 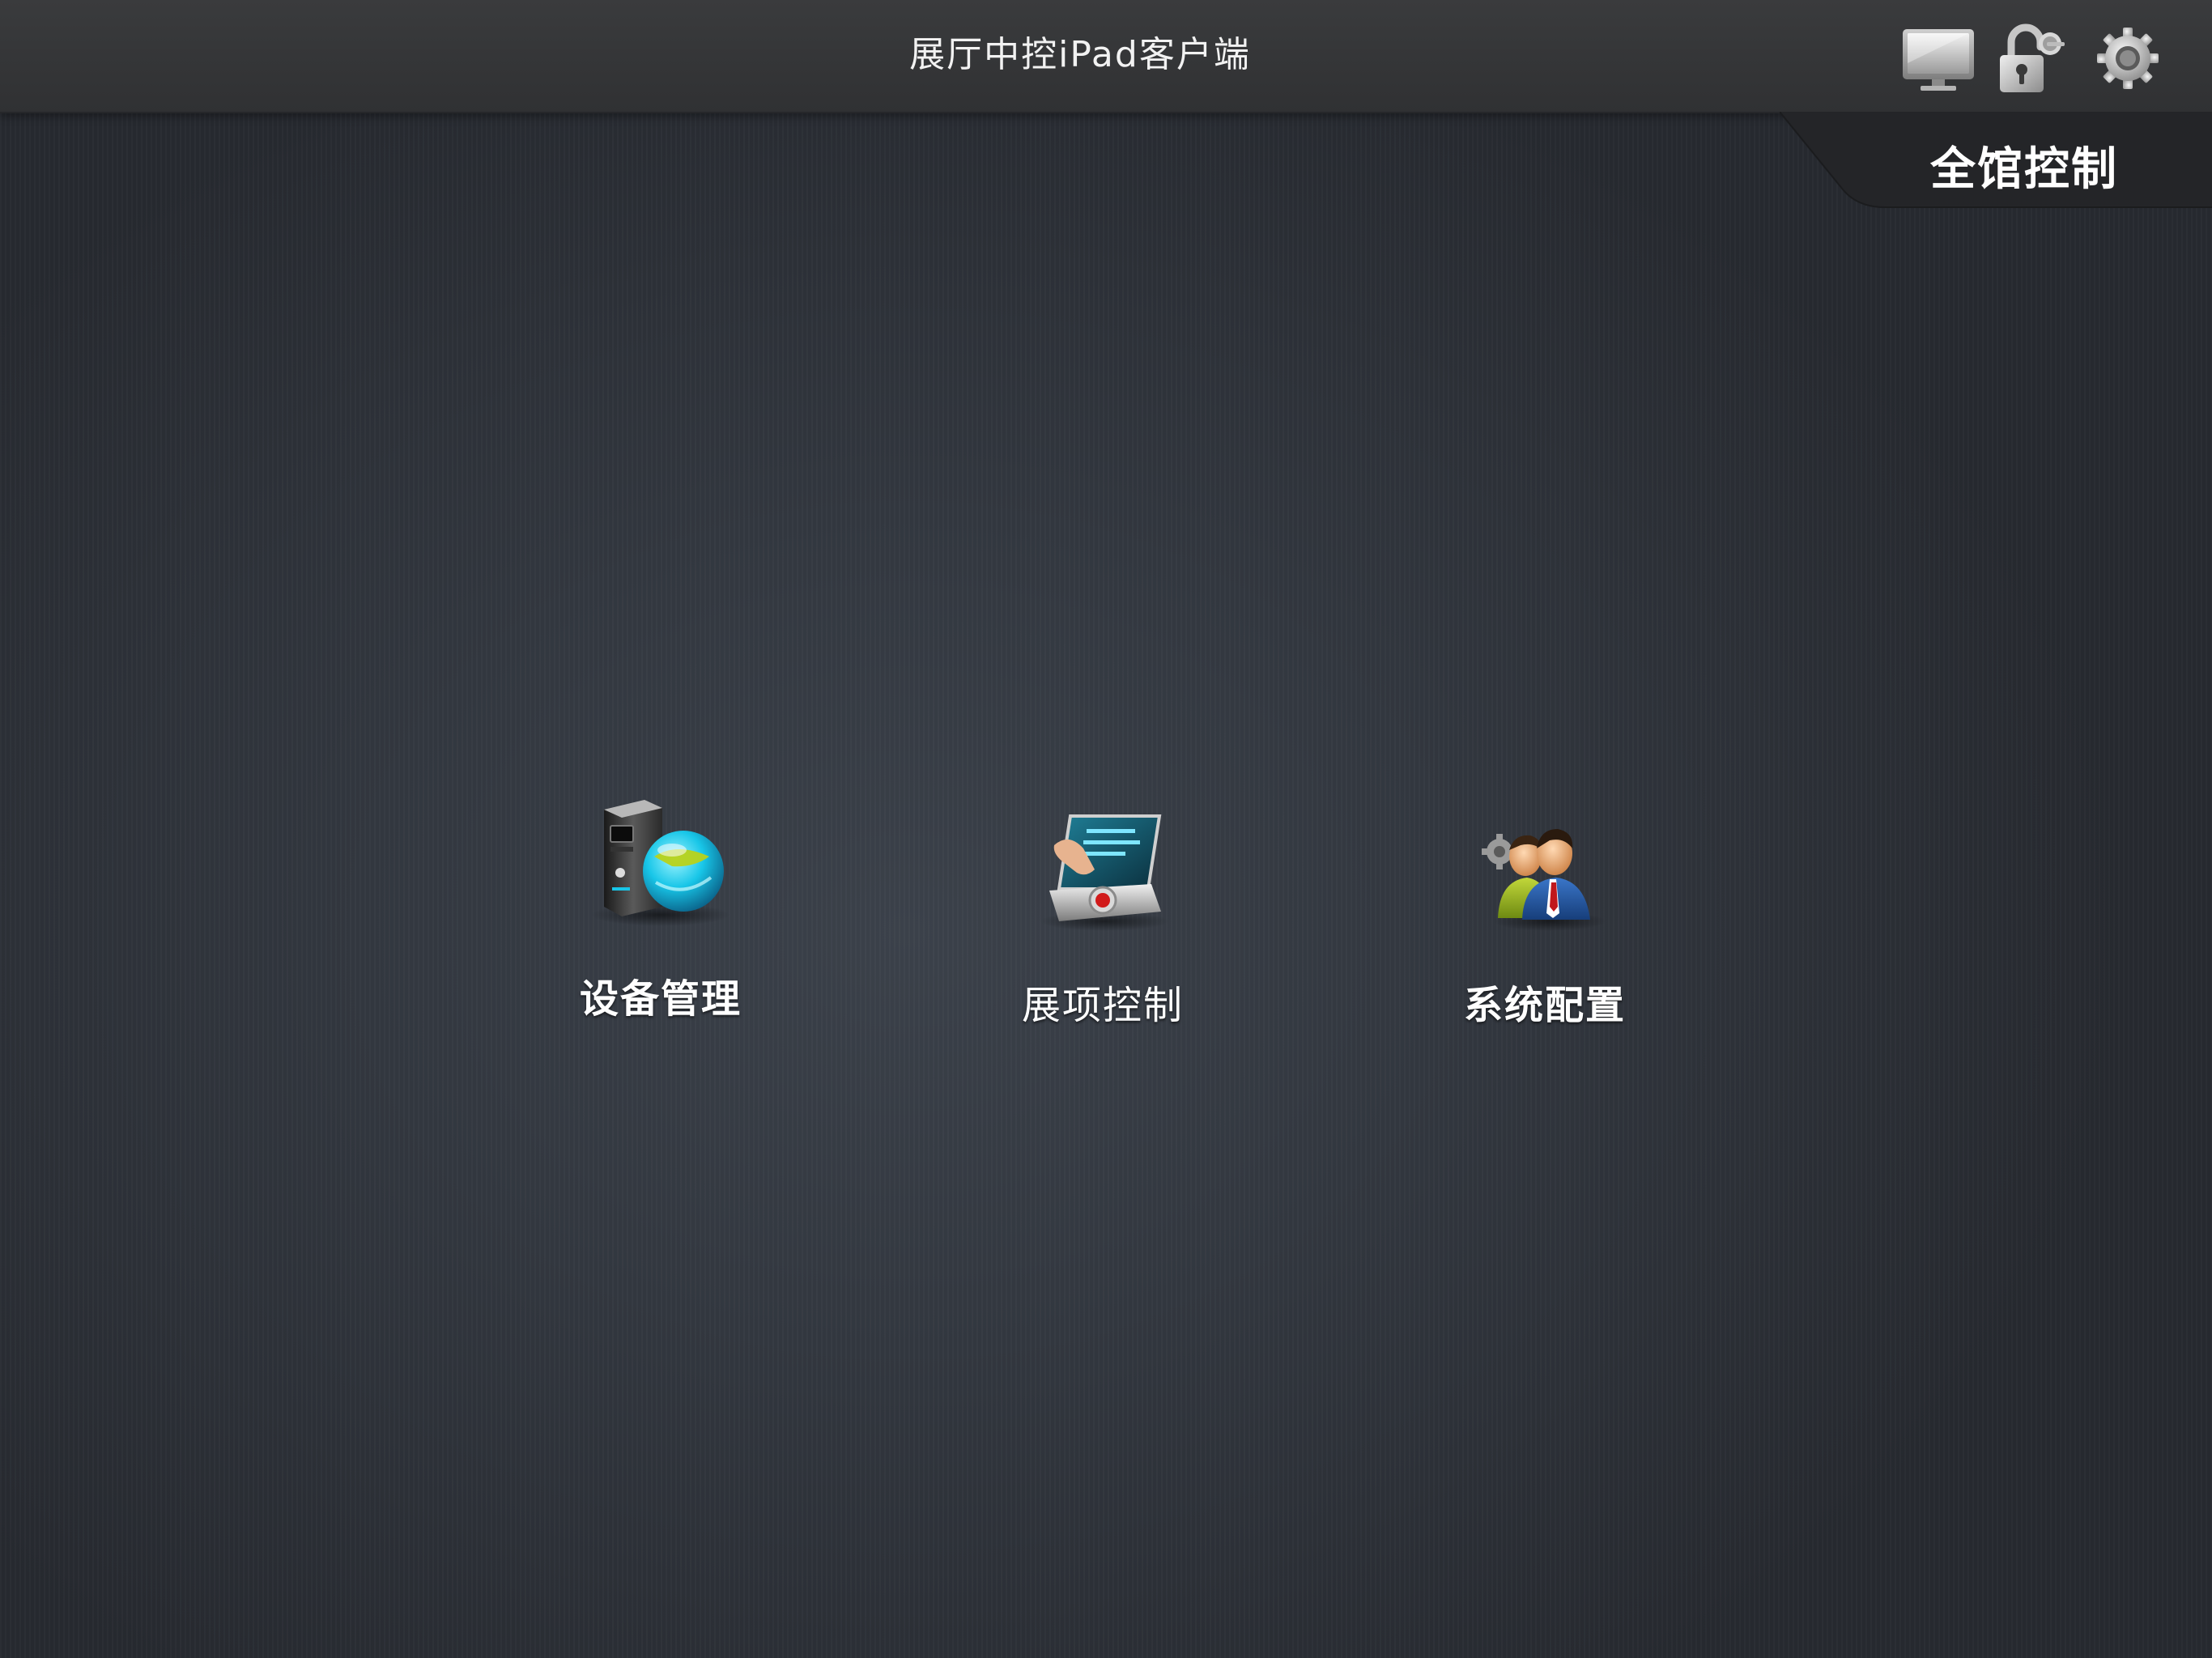 What do you see at coordinates (661, 999) in the screenshot?
I see `module-label: 设备管理` at bounding box center [661, 999].